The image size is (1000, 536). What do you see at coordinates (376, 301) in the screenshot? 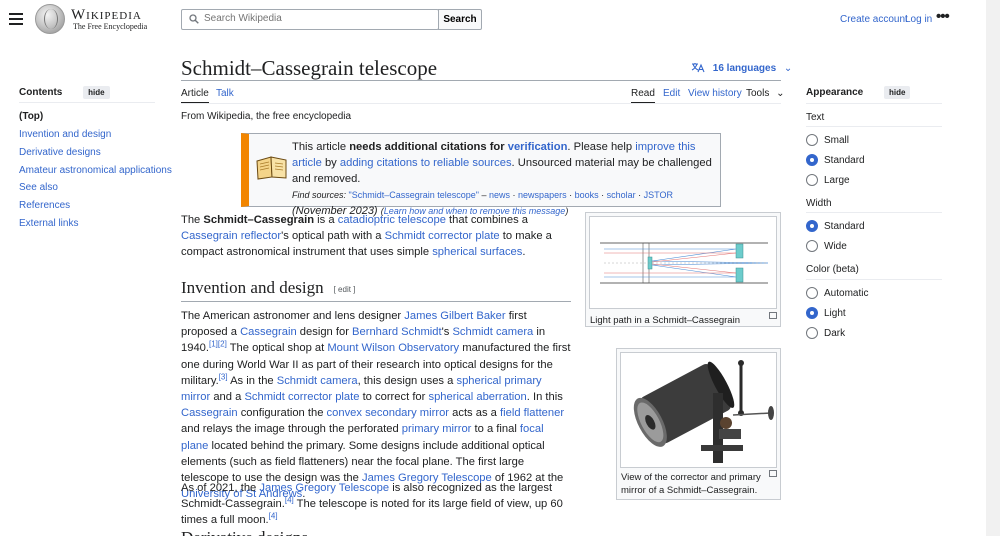
I see `section-divider` at bounding box center [376, 301].